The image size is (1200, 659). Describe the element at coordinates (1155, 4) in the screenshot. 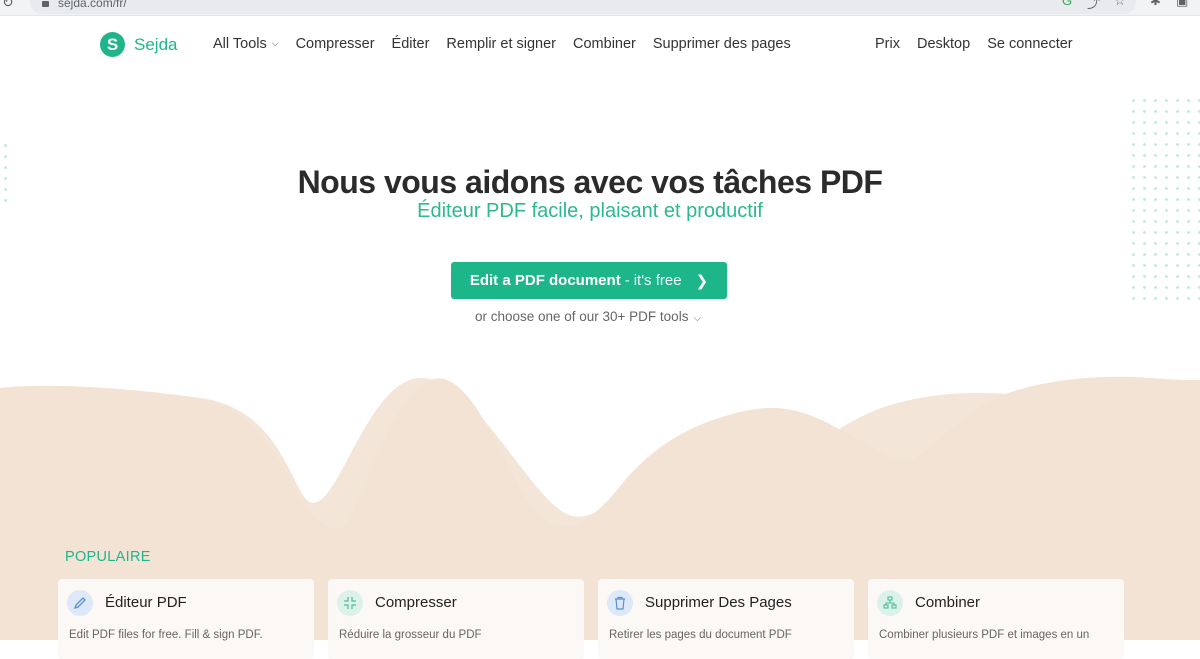

I see `extensions-icon: ✱` at that location.